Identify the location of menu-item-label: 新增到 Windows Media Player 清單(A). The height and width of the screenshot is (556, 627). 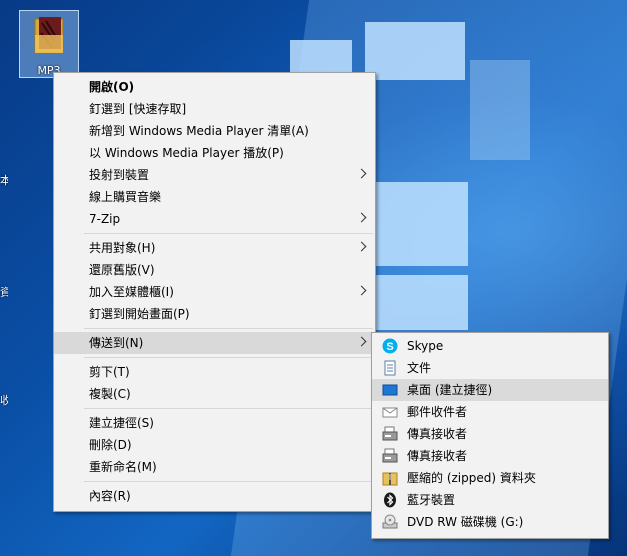
(199, 131).